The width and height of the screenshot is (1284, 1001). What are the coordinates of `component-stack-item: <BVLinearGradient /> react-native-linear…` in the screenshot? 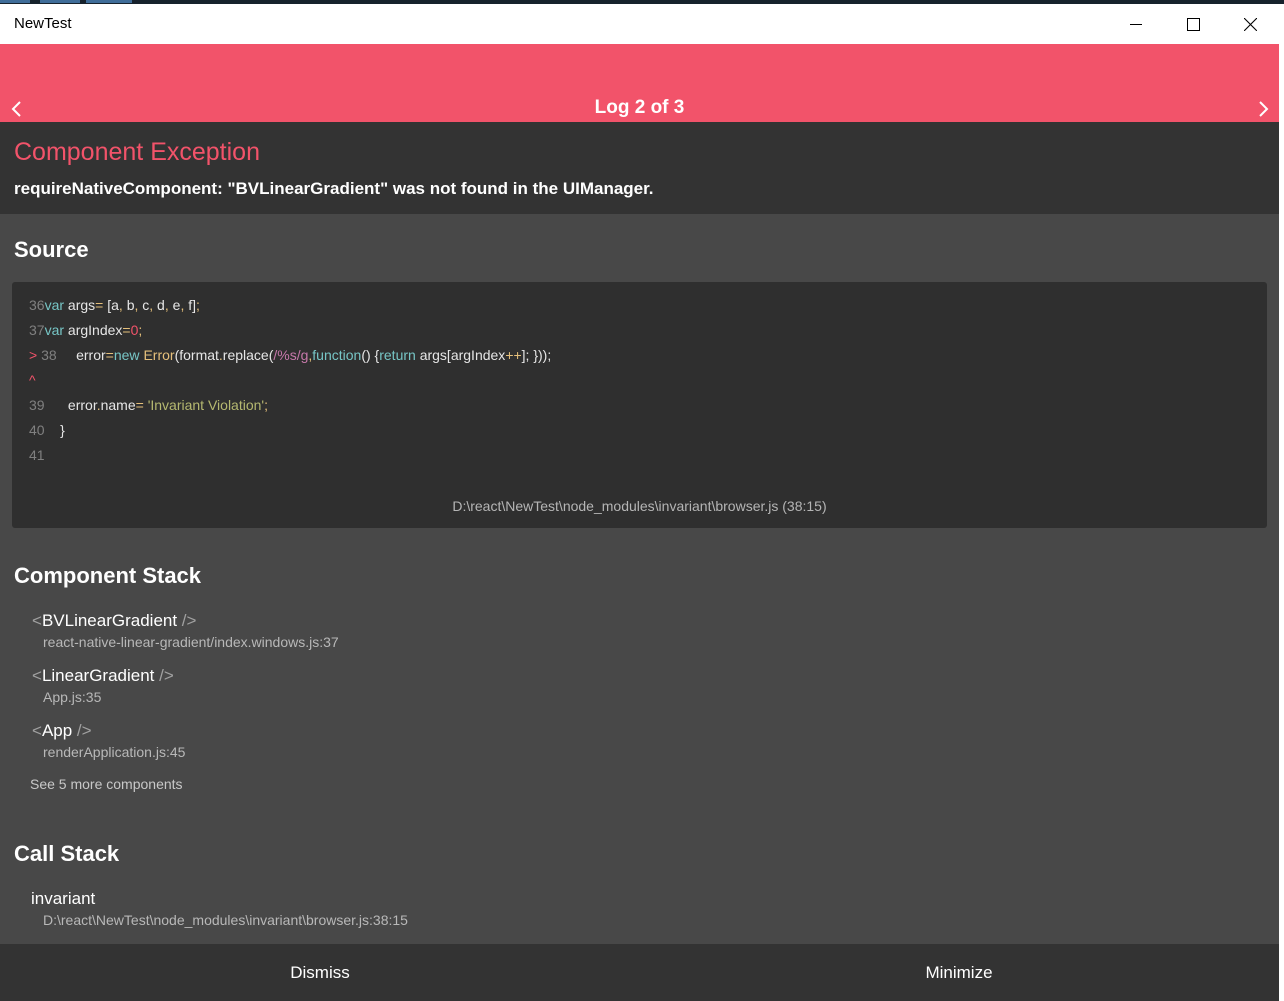 It's located at (185, 630).